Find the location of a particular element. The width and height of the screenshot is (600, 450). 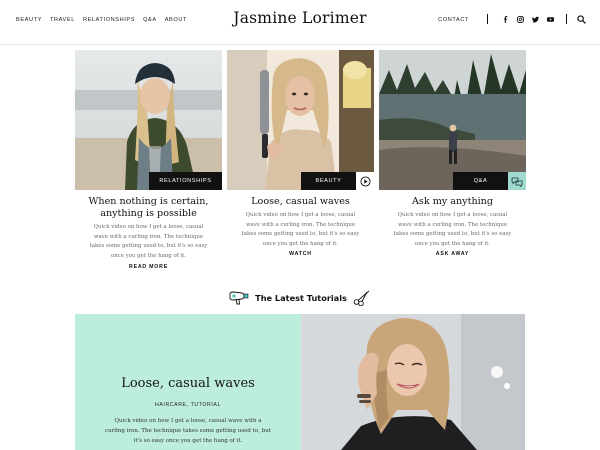

nav-item-travel: Travel is located at coordinates (62, 20).